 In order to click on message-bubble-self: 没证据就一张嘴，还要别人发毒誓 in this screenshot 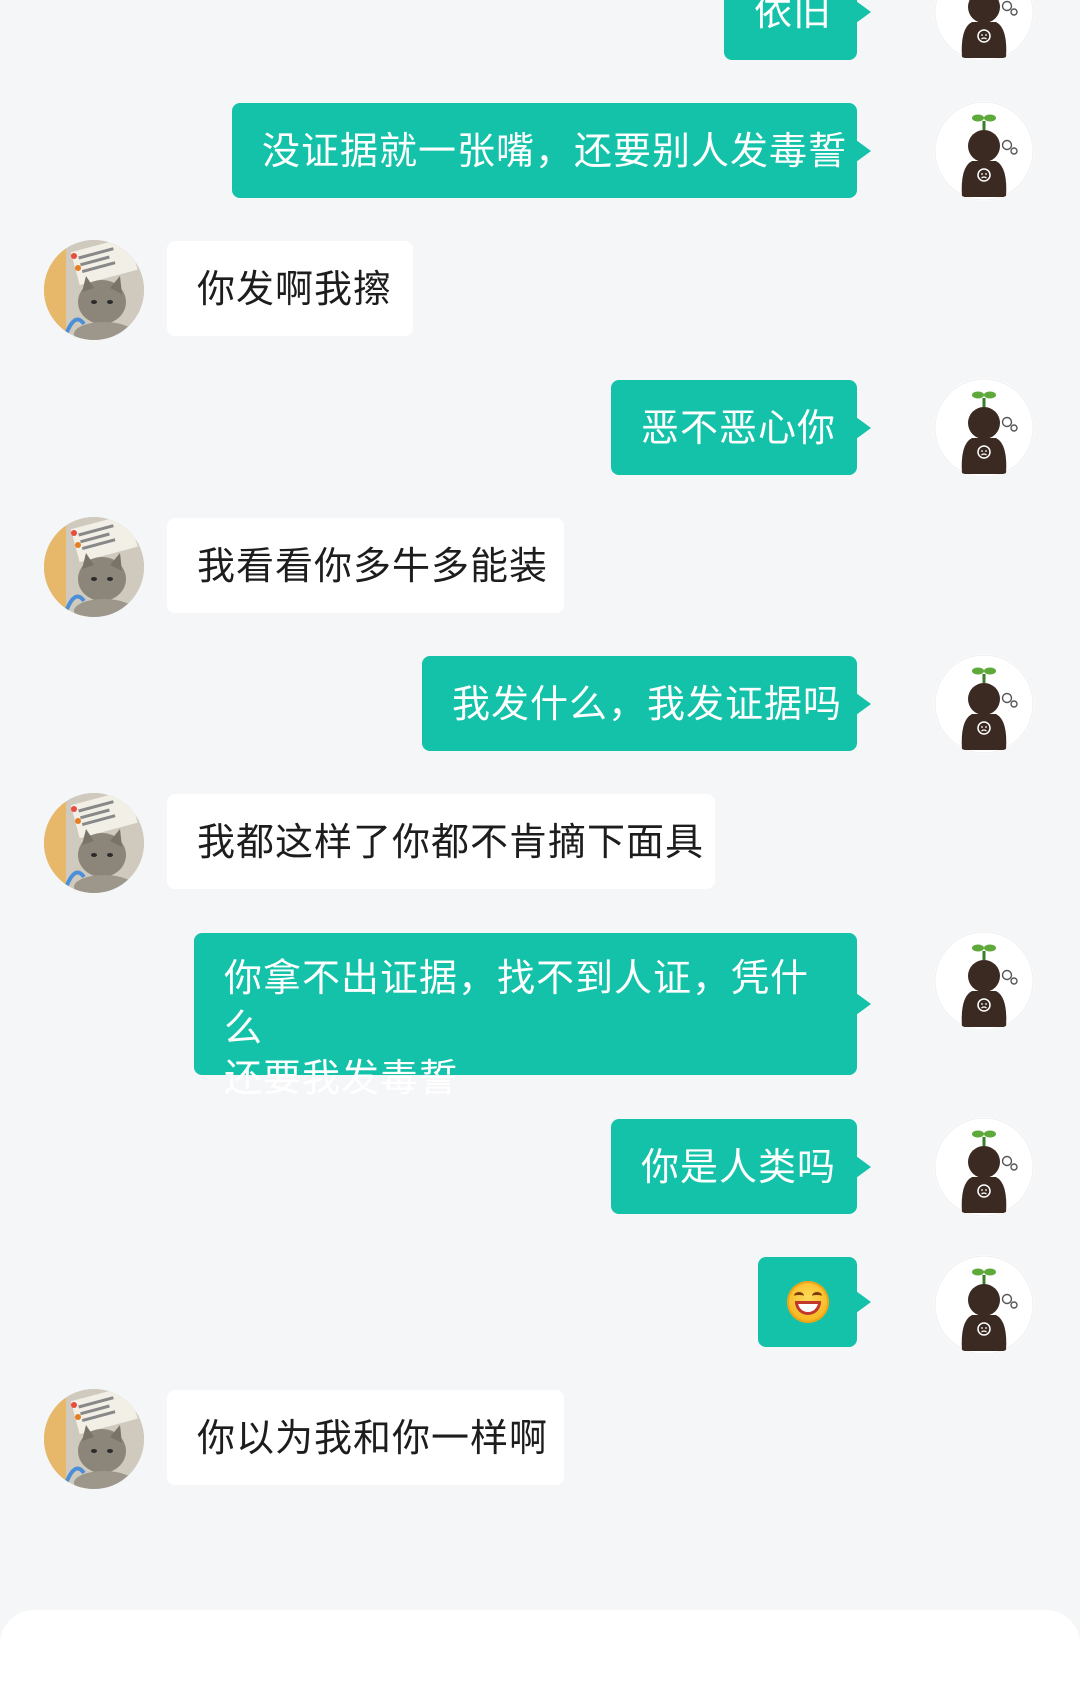, I will do `click(551, 150)`.